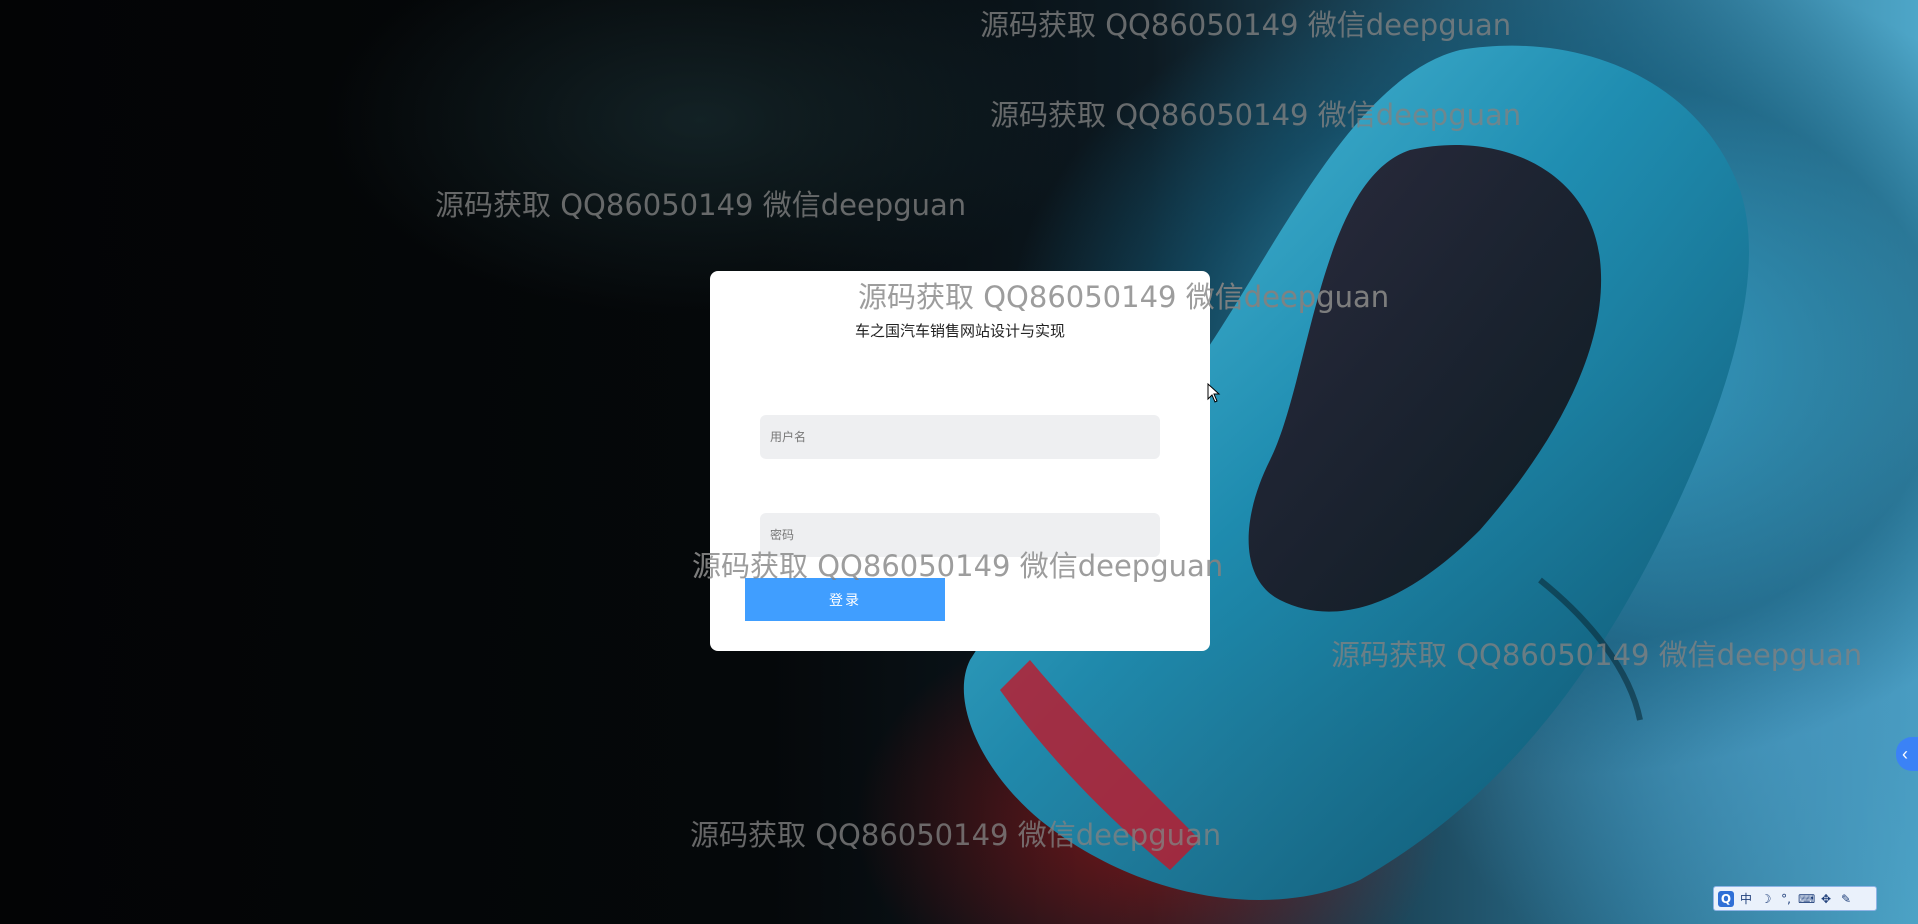 The image size is (1918, 924). Describe the element at coordinates (1746, 899) in the screenshot. I see `ime-chinese-mode-button: 中` at that location.